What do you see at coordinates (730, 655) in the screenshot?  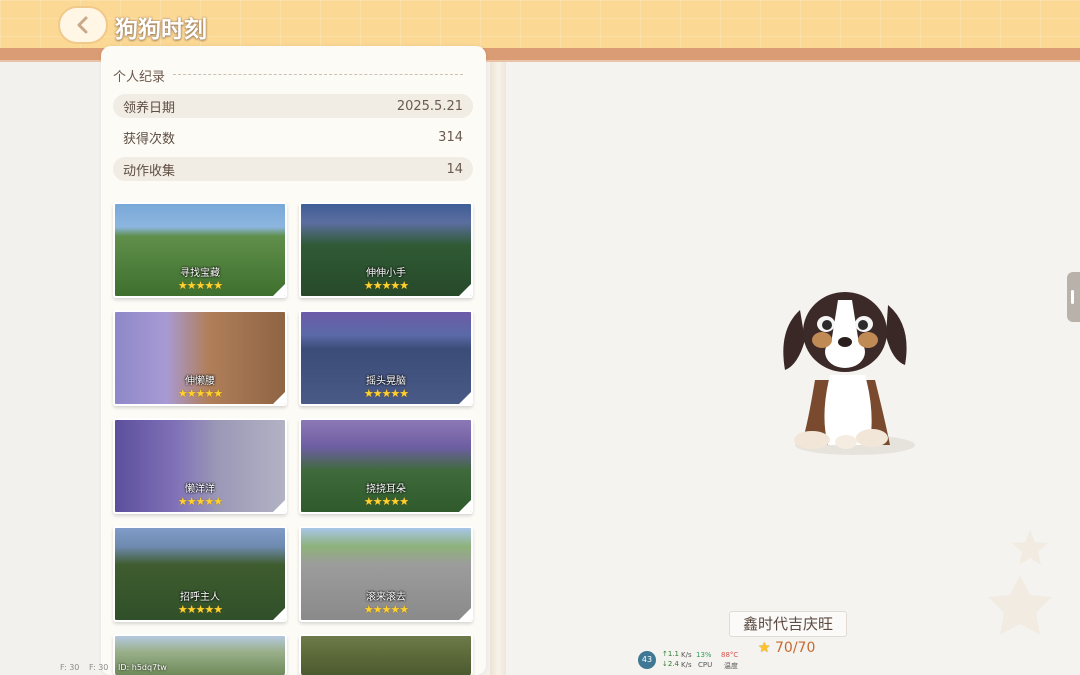 I see `temperature-value: 88°C` at bounding box center [730, 655].